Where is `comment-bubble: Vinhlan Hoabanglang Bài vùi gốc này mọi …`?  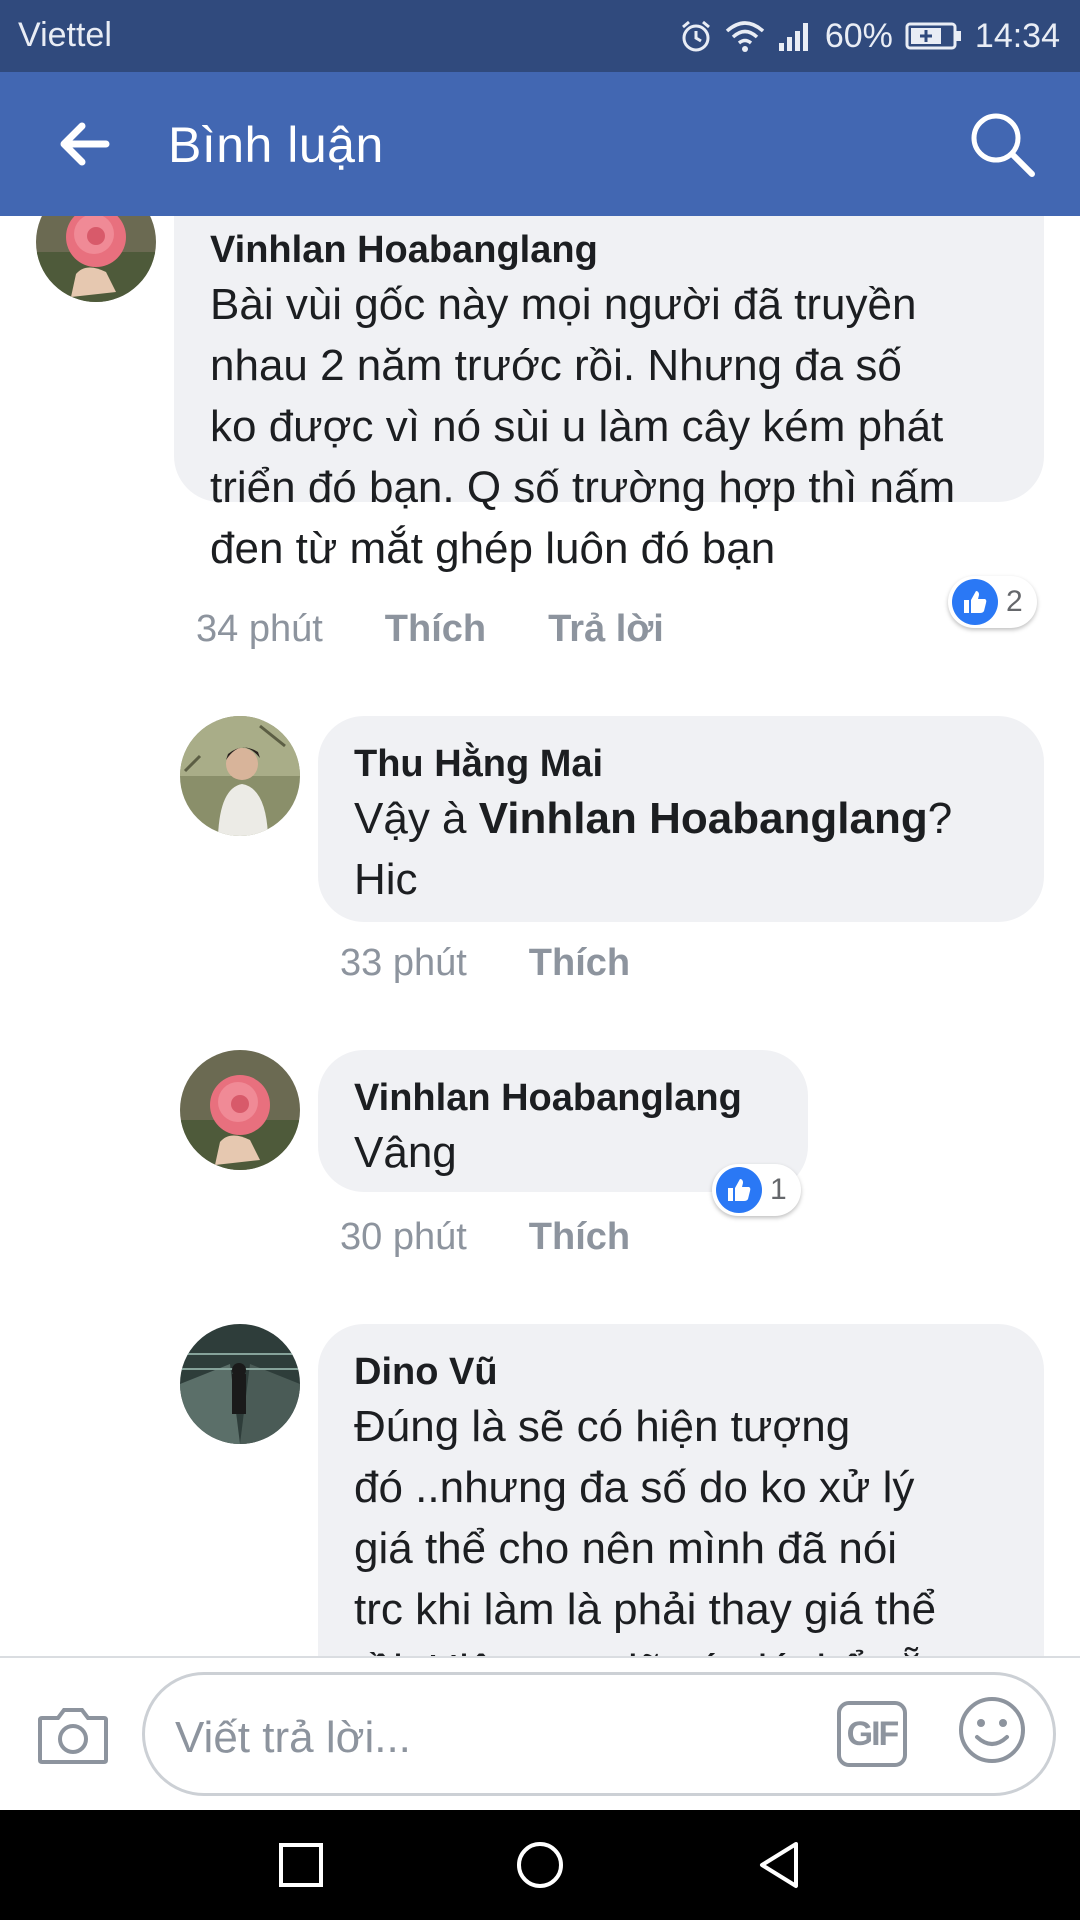 comment-bubble: Vinhlan Hoabanglang Bài vùi gốc này mọi … is located at coordinates (609, 394).